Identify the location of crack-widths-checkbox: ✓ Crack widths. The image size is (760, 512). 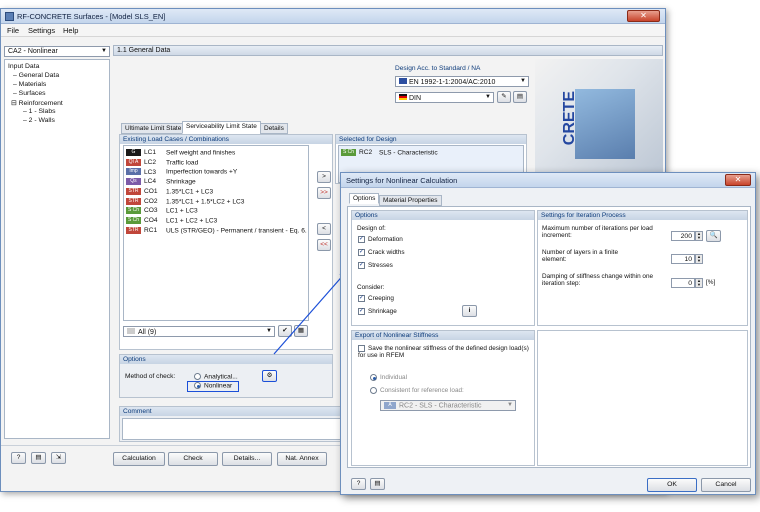
(381, 252).